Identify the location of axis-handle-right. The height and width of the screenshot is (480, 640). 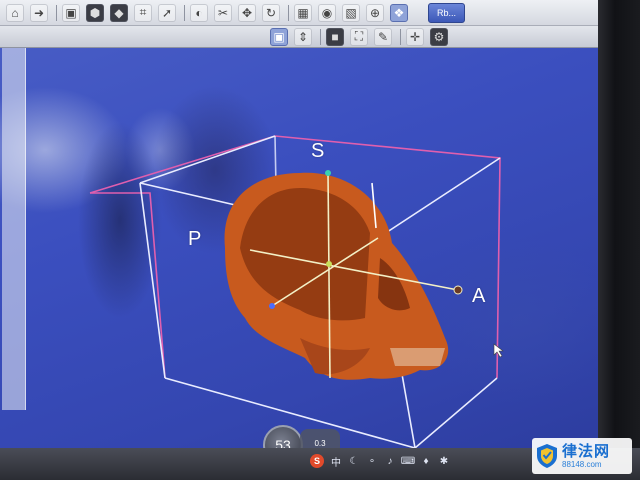
(458, 290).